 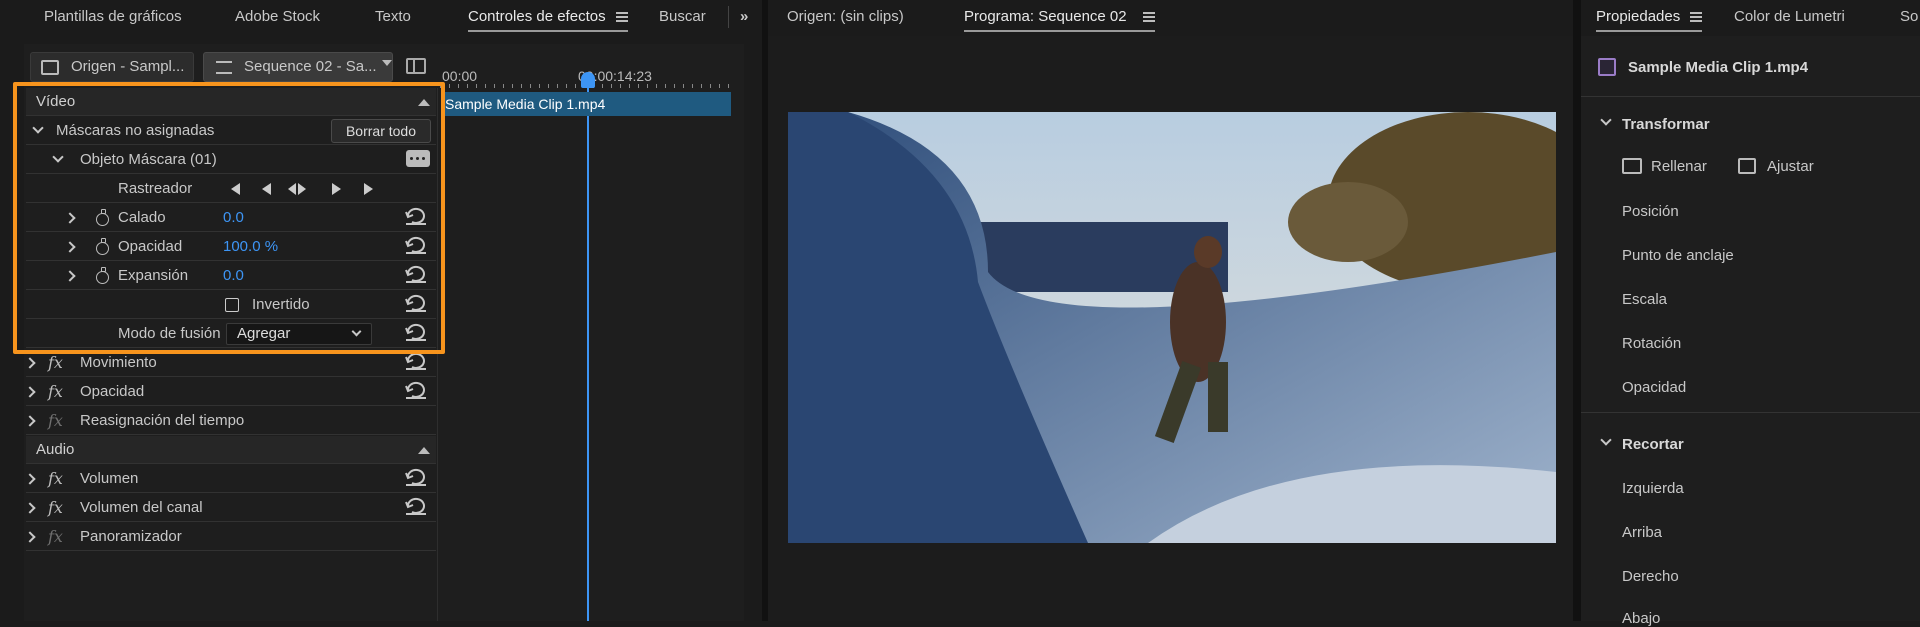 I want to click on timecode-start: 00:00, so click(x=460, y=76).